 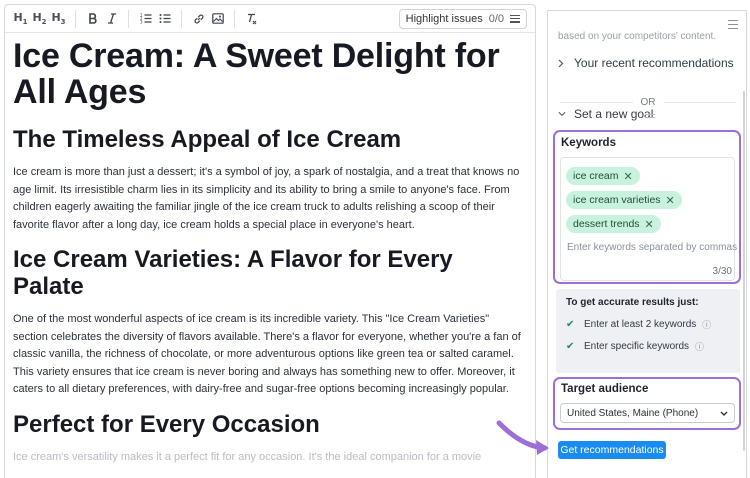 I want to click on keyword-chip-label: ice cream varieties, so click(x=617, y=200).